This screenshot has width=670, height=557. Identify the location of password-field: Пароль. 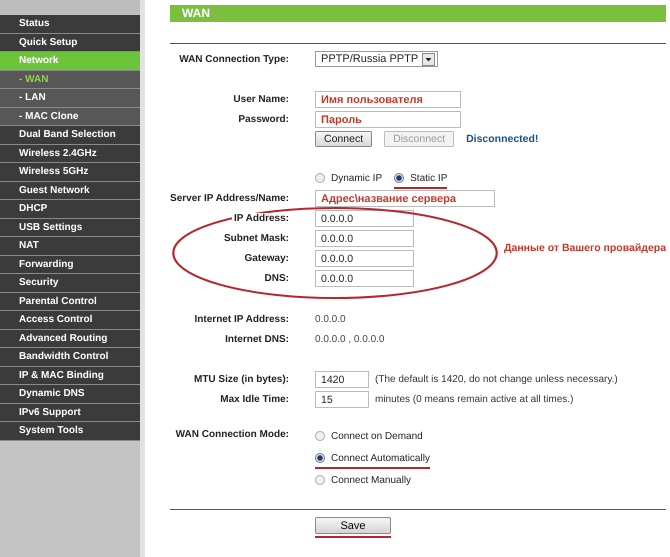
(388, 119).